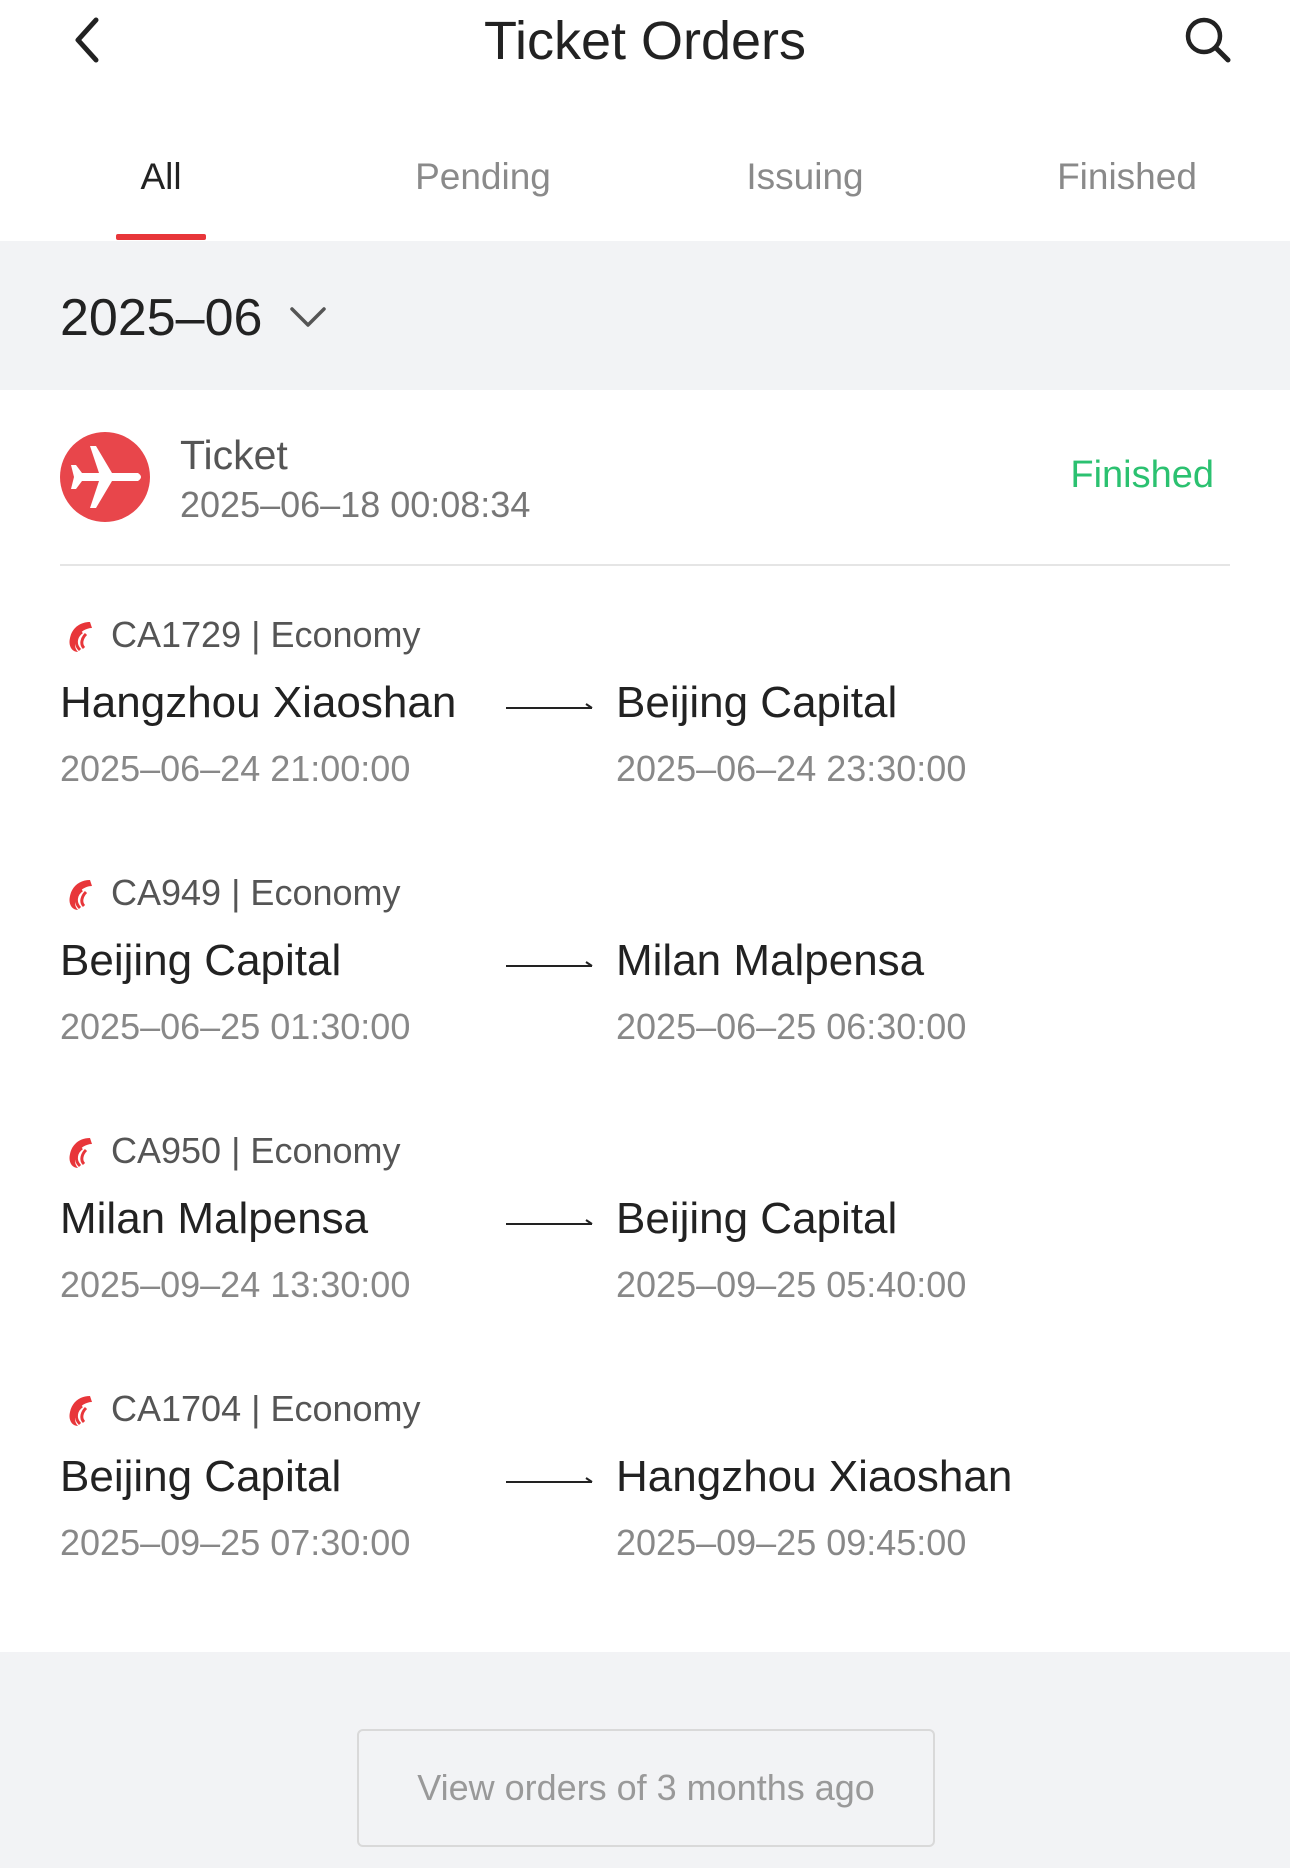  What do you see at coordinates (256, 892) in the screenshot?
I see `flight-info: CA949 | Economy` at bounding box center [256, 892].